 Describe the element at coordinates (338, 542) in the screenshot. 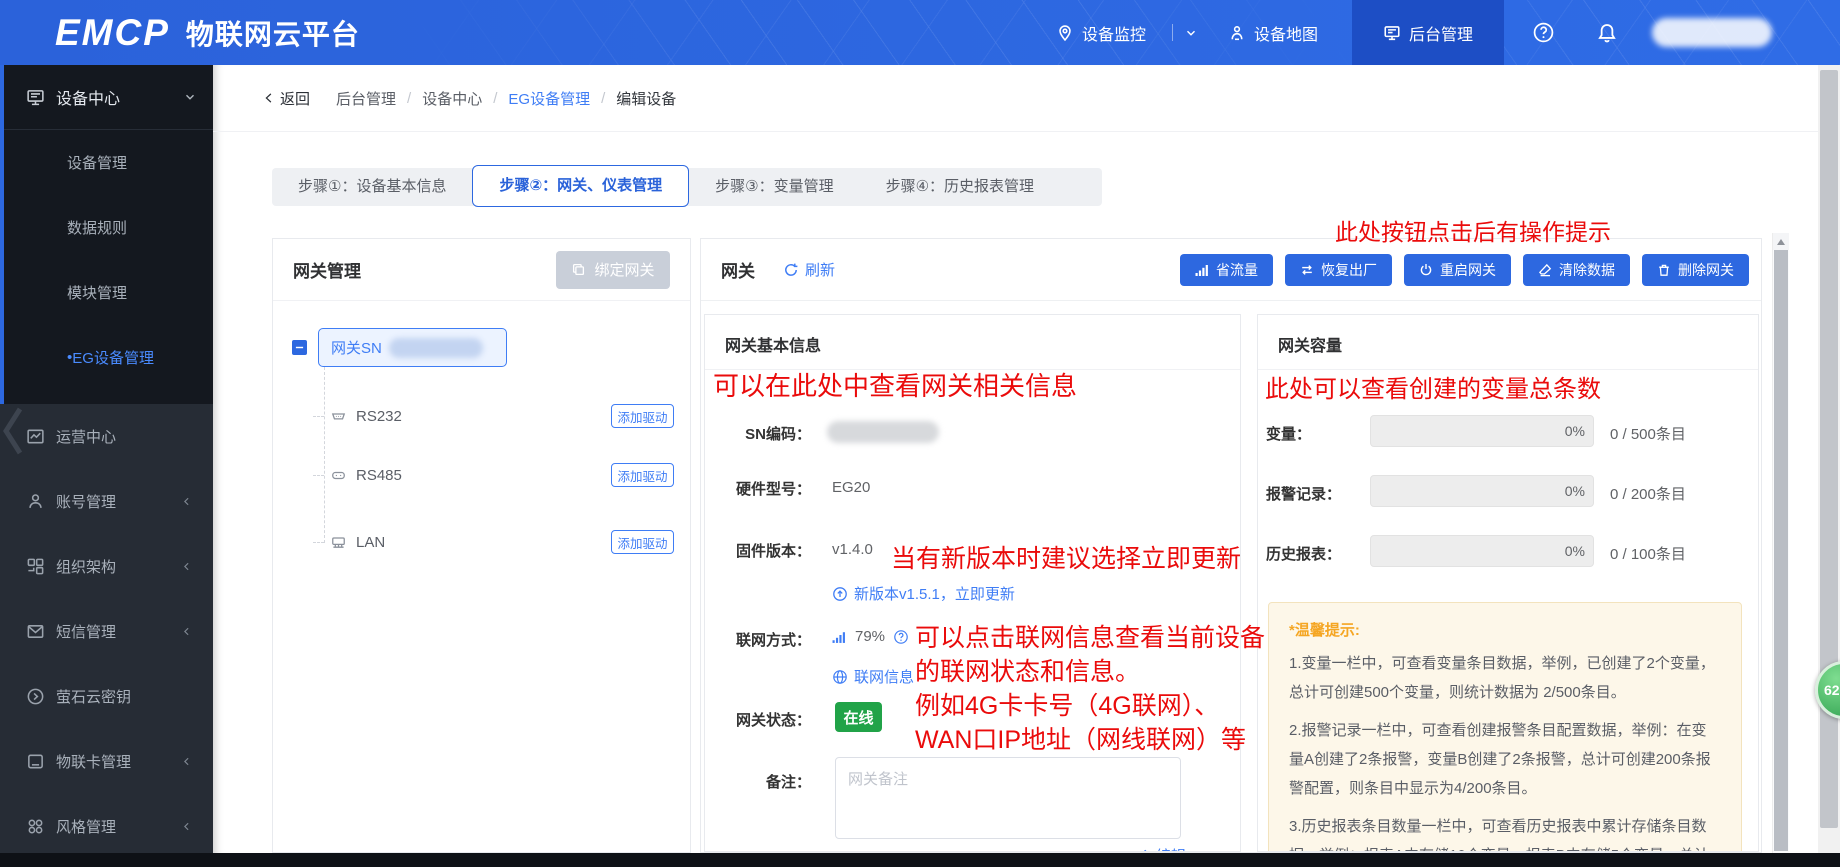

I see `lan-port-icon` at that location.